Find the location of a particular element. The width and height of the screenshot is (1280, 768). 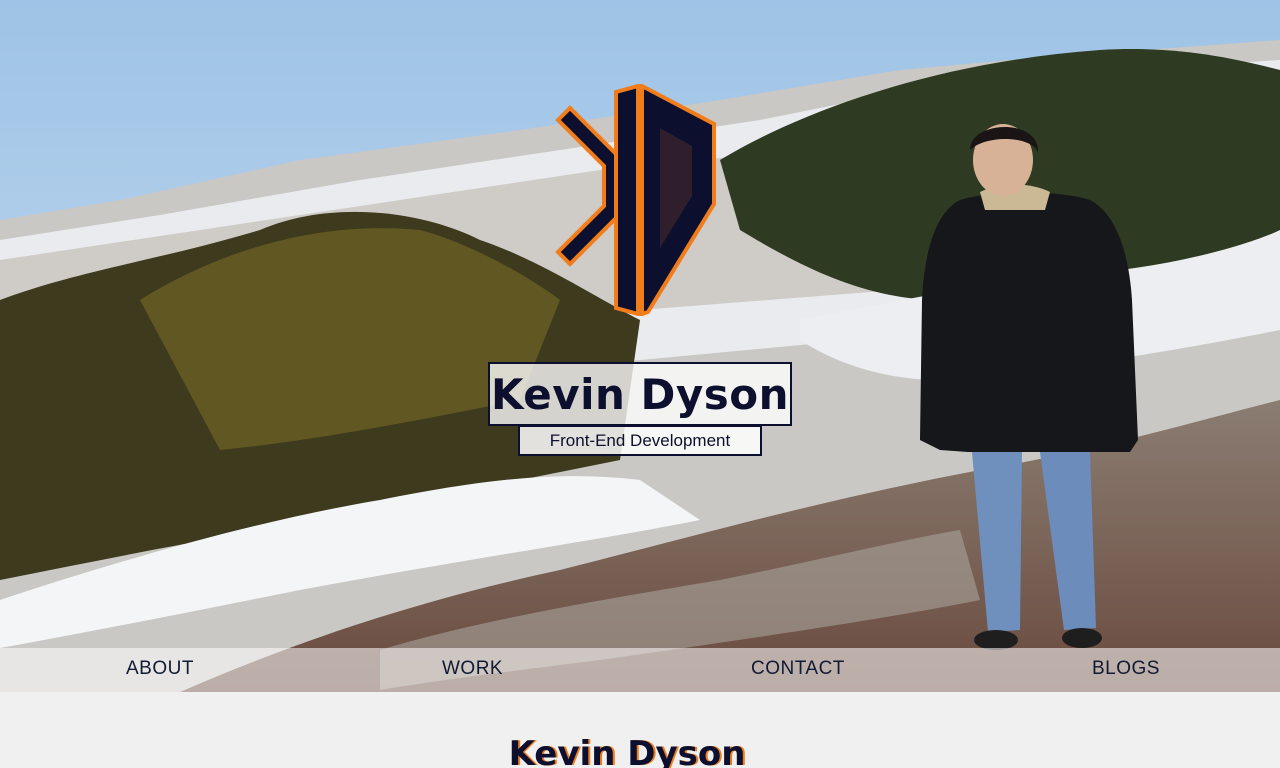

main-nav: ABOUT WORK CONTACT BLOGS is located at coordinates (640, 670).